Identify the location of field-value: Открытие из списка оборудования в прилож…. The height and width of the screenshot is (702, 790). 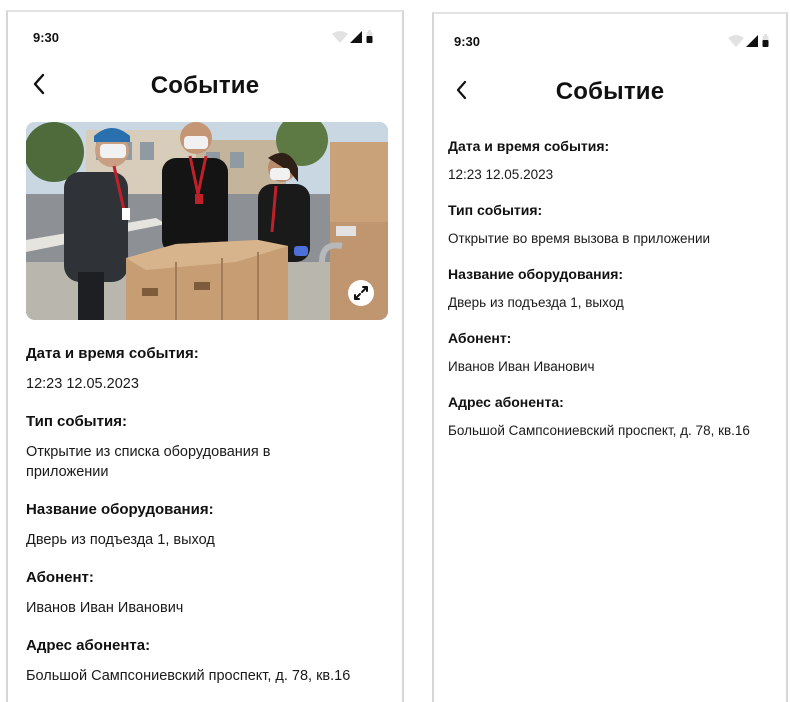
(148, 462).